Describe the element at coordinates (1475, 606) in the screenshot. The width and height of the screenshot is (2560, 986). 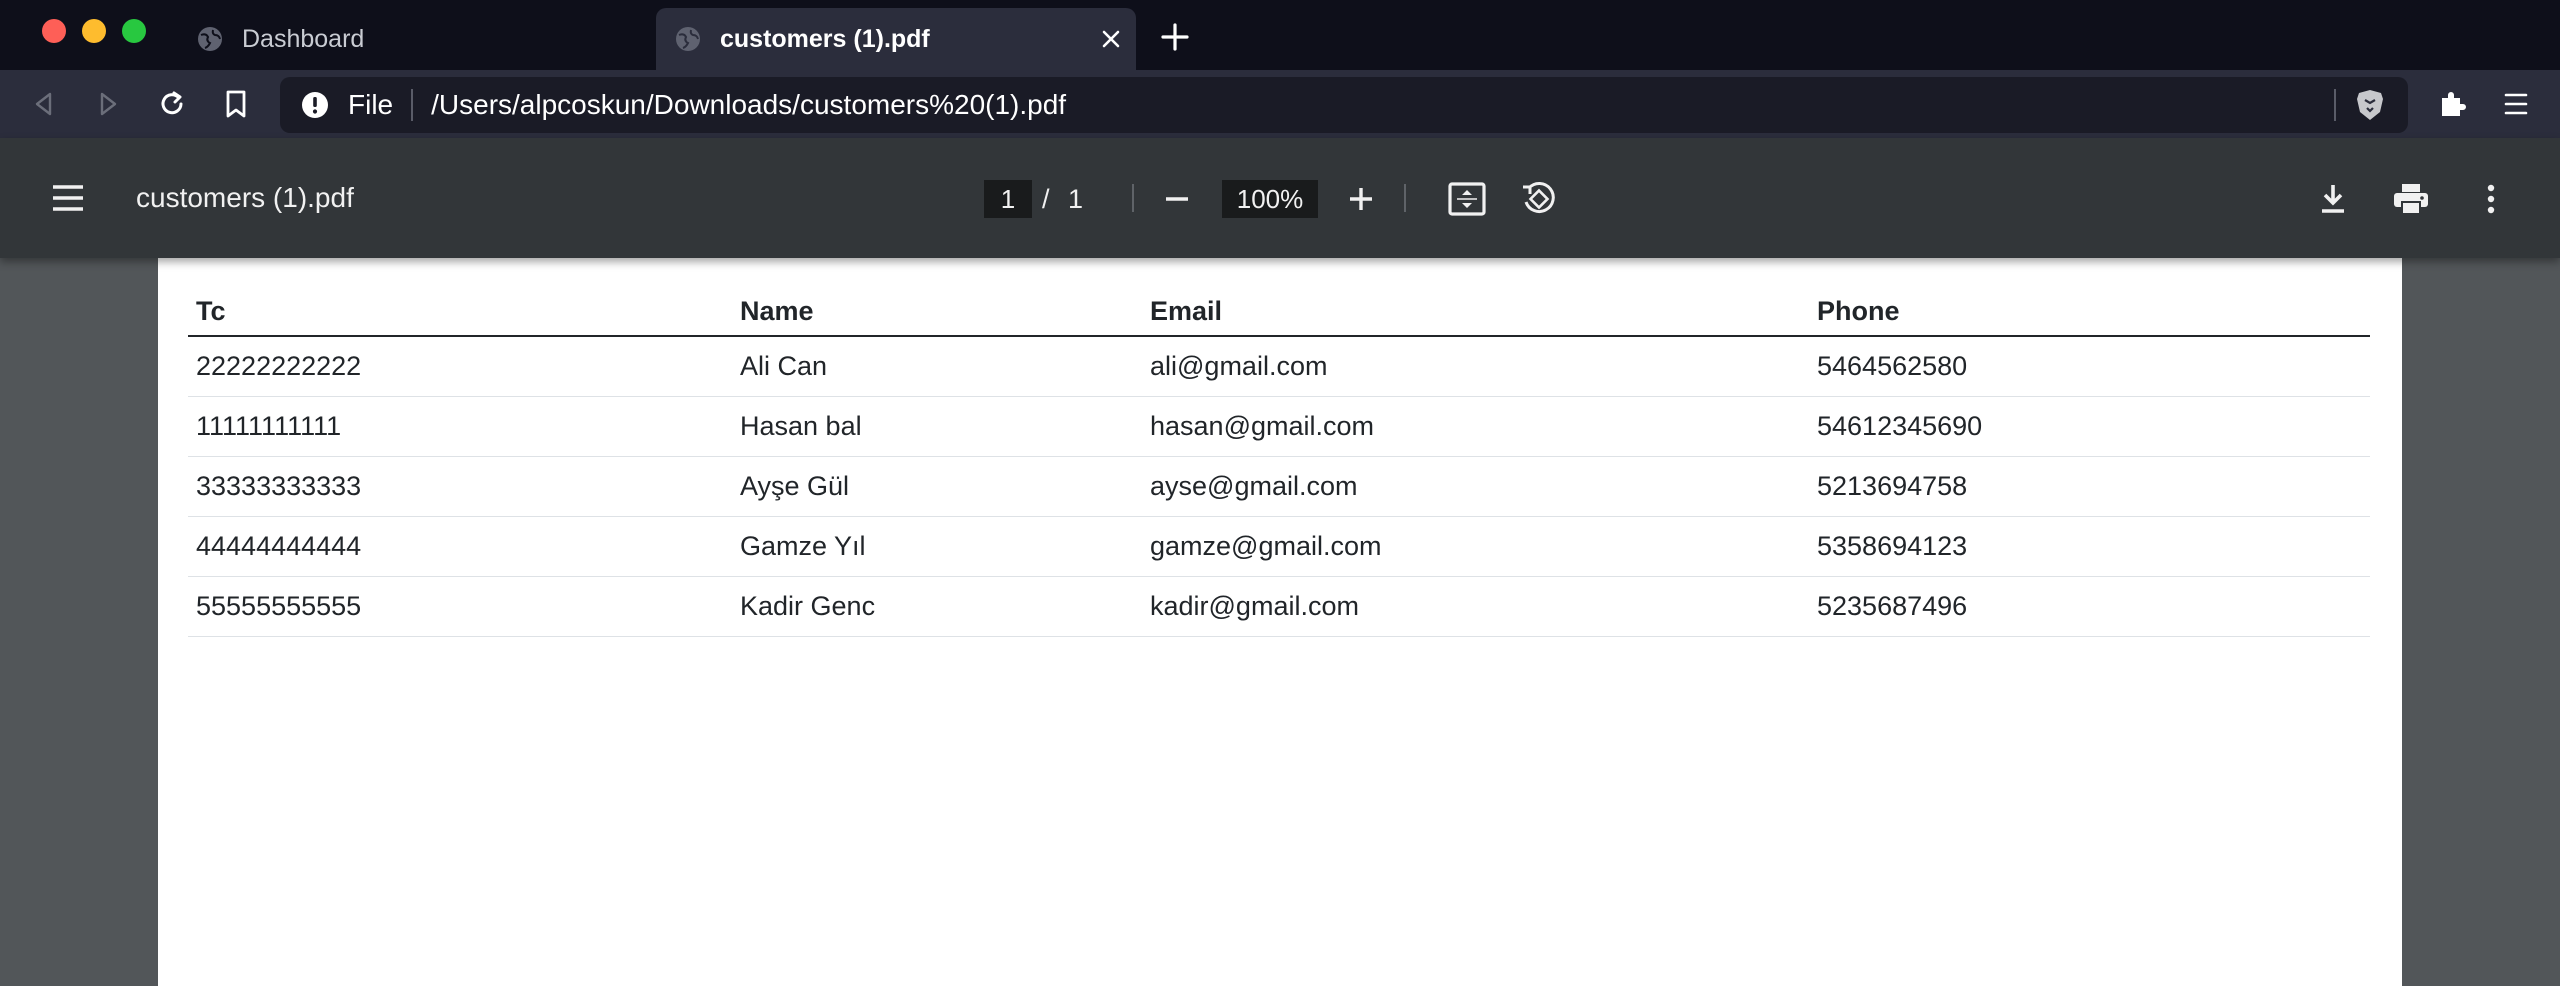
I see `cell-email: kadir@gmail.com` at that location.